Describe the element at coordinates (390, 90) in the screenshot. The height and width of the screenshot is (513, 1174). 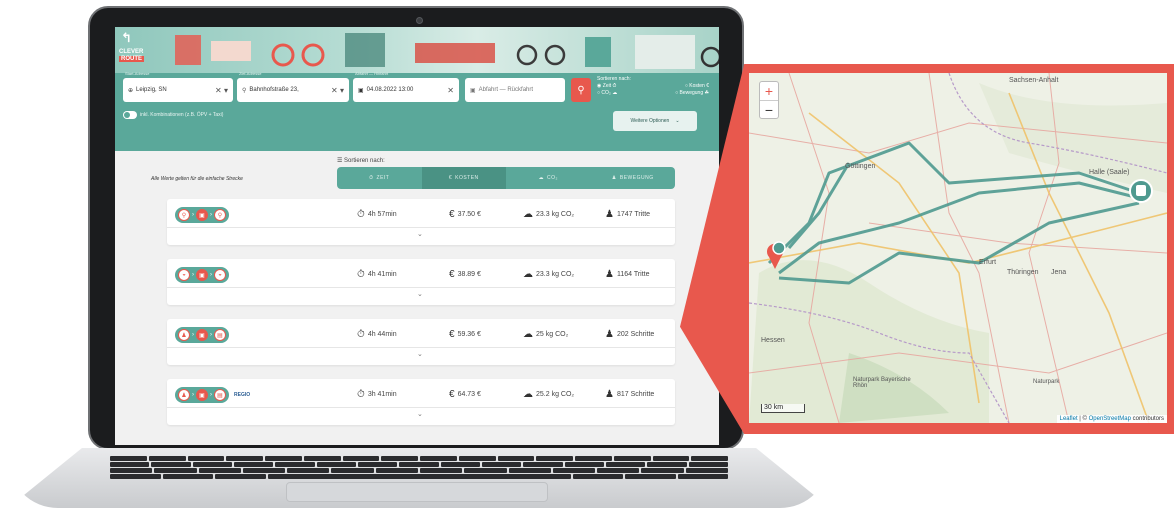
I see `depart-value: 04.08.2022 13:00` at that location.